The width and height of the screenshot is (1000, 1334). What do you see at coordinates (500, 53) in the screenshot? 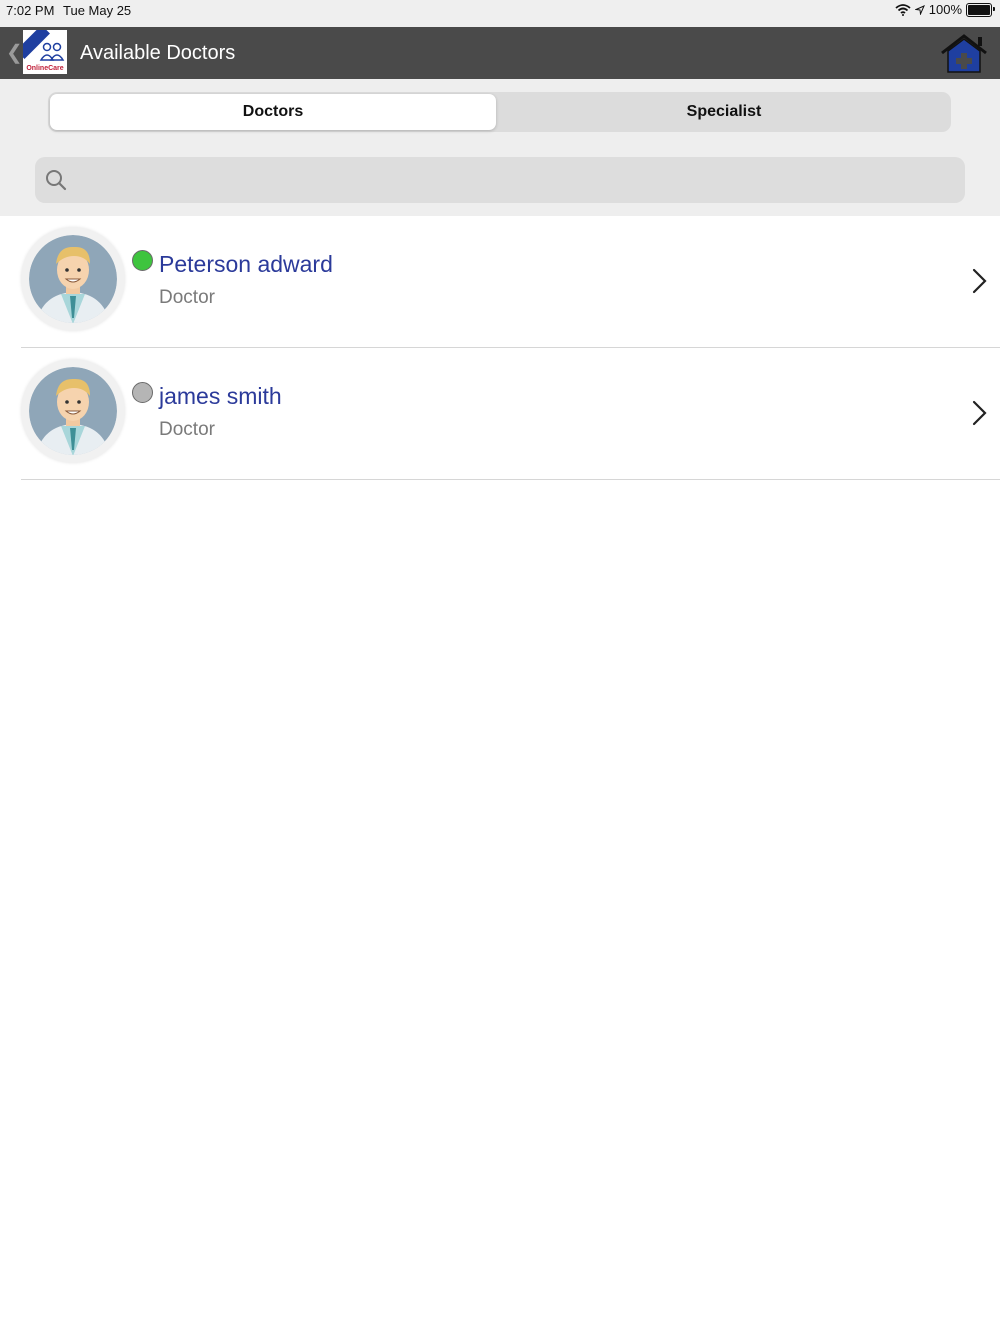
I see `nav-bar: ❮ OnlineCare Available Doctors` at bounding box center [500, 53].